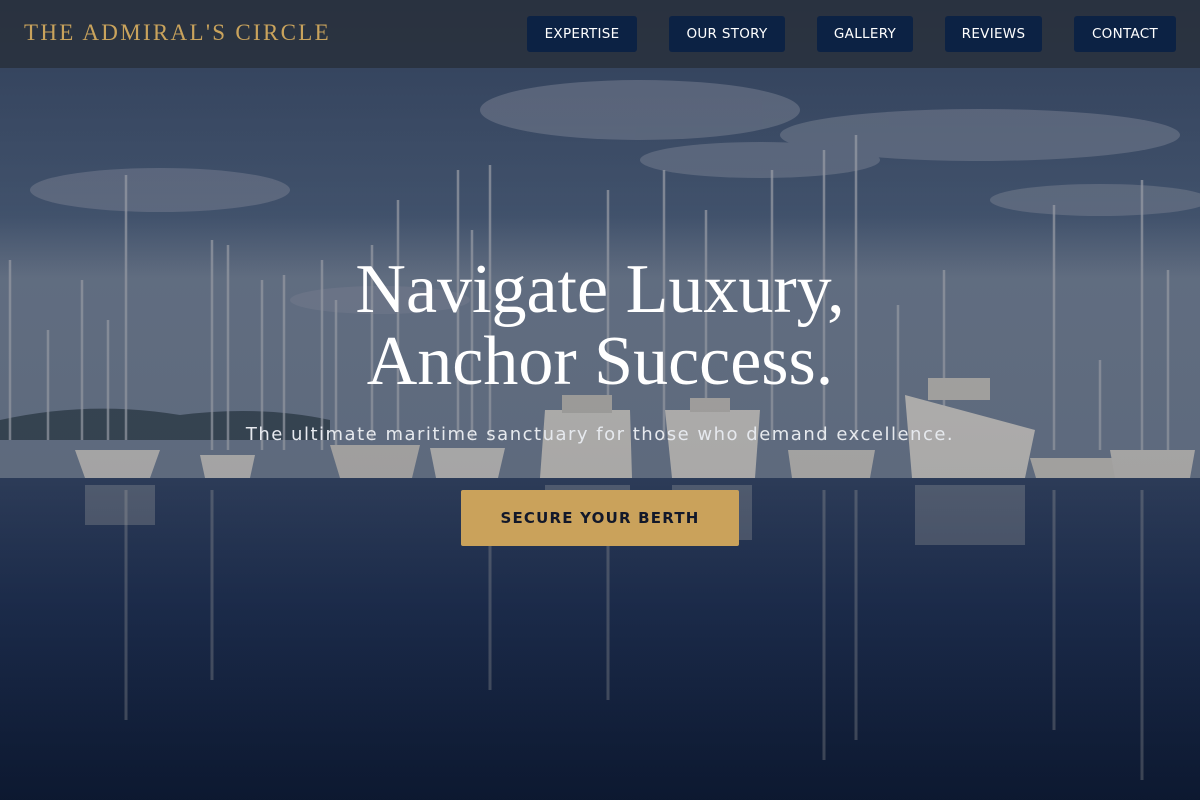 The width and height of the screenshot is (1200, 800). Describe the element at coordinates (865, 34) in the screenshot. I see `nav-gallery-button: GALLERY` at that location.